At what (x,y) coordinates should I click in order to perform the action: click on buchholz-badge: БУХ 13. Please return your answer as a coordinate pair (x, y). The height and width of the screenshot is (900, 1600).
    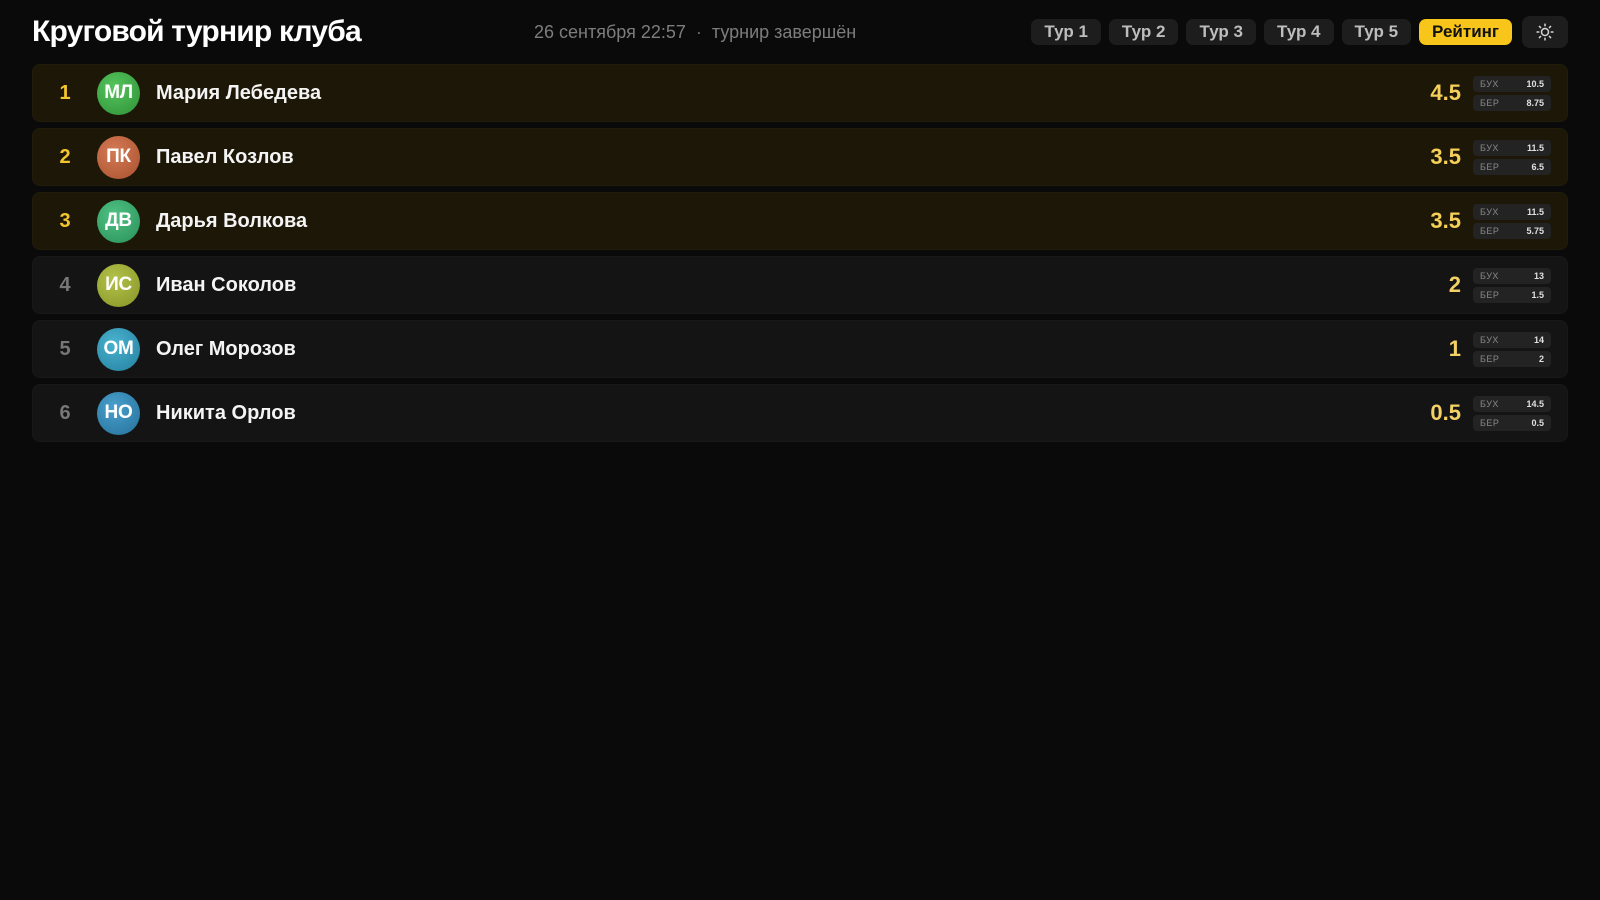
    Looking at the image, I should click on (1512, 275).